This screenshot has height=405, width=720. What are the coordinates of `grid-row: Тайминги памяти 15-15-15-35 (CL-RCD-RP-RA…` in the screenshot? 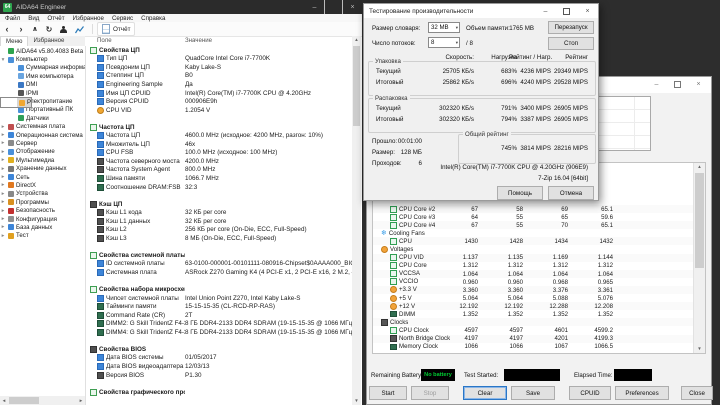 It's located at (219, 306).